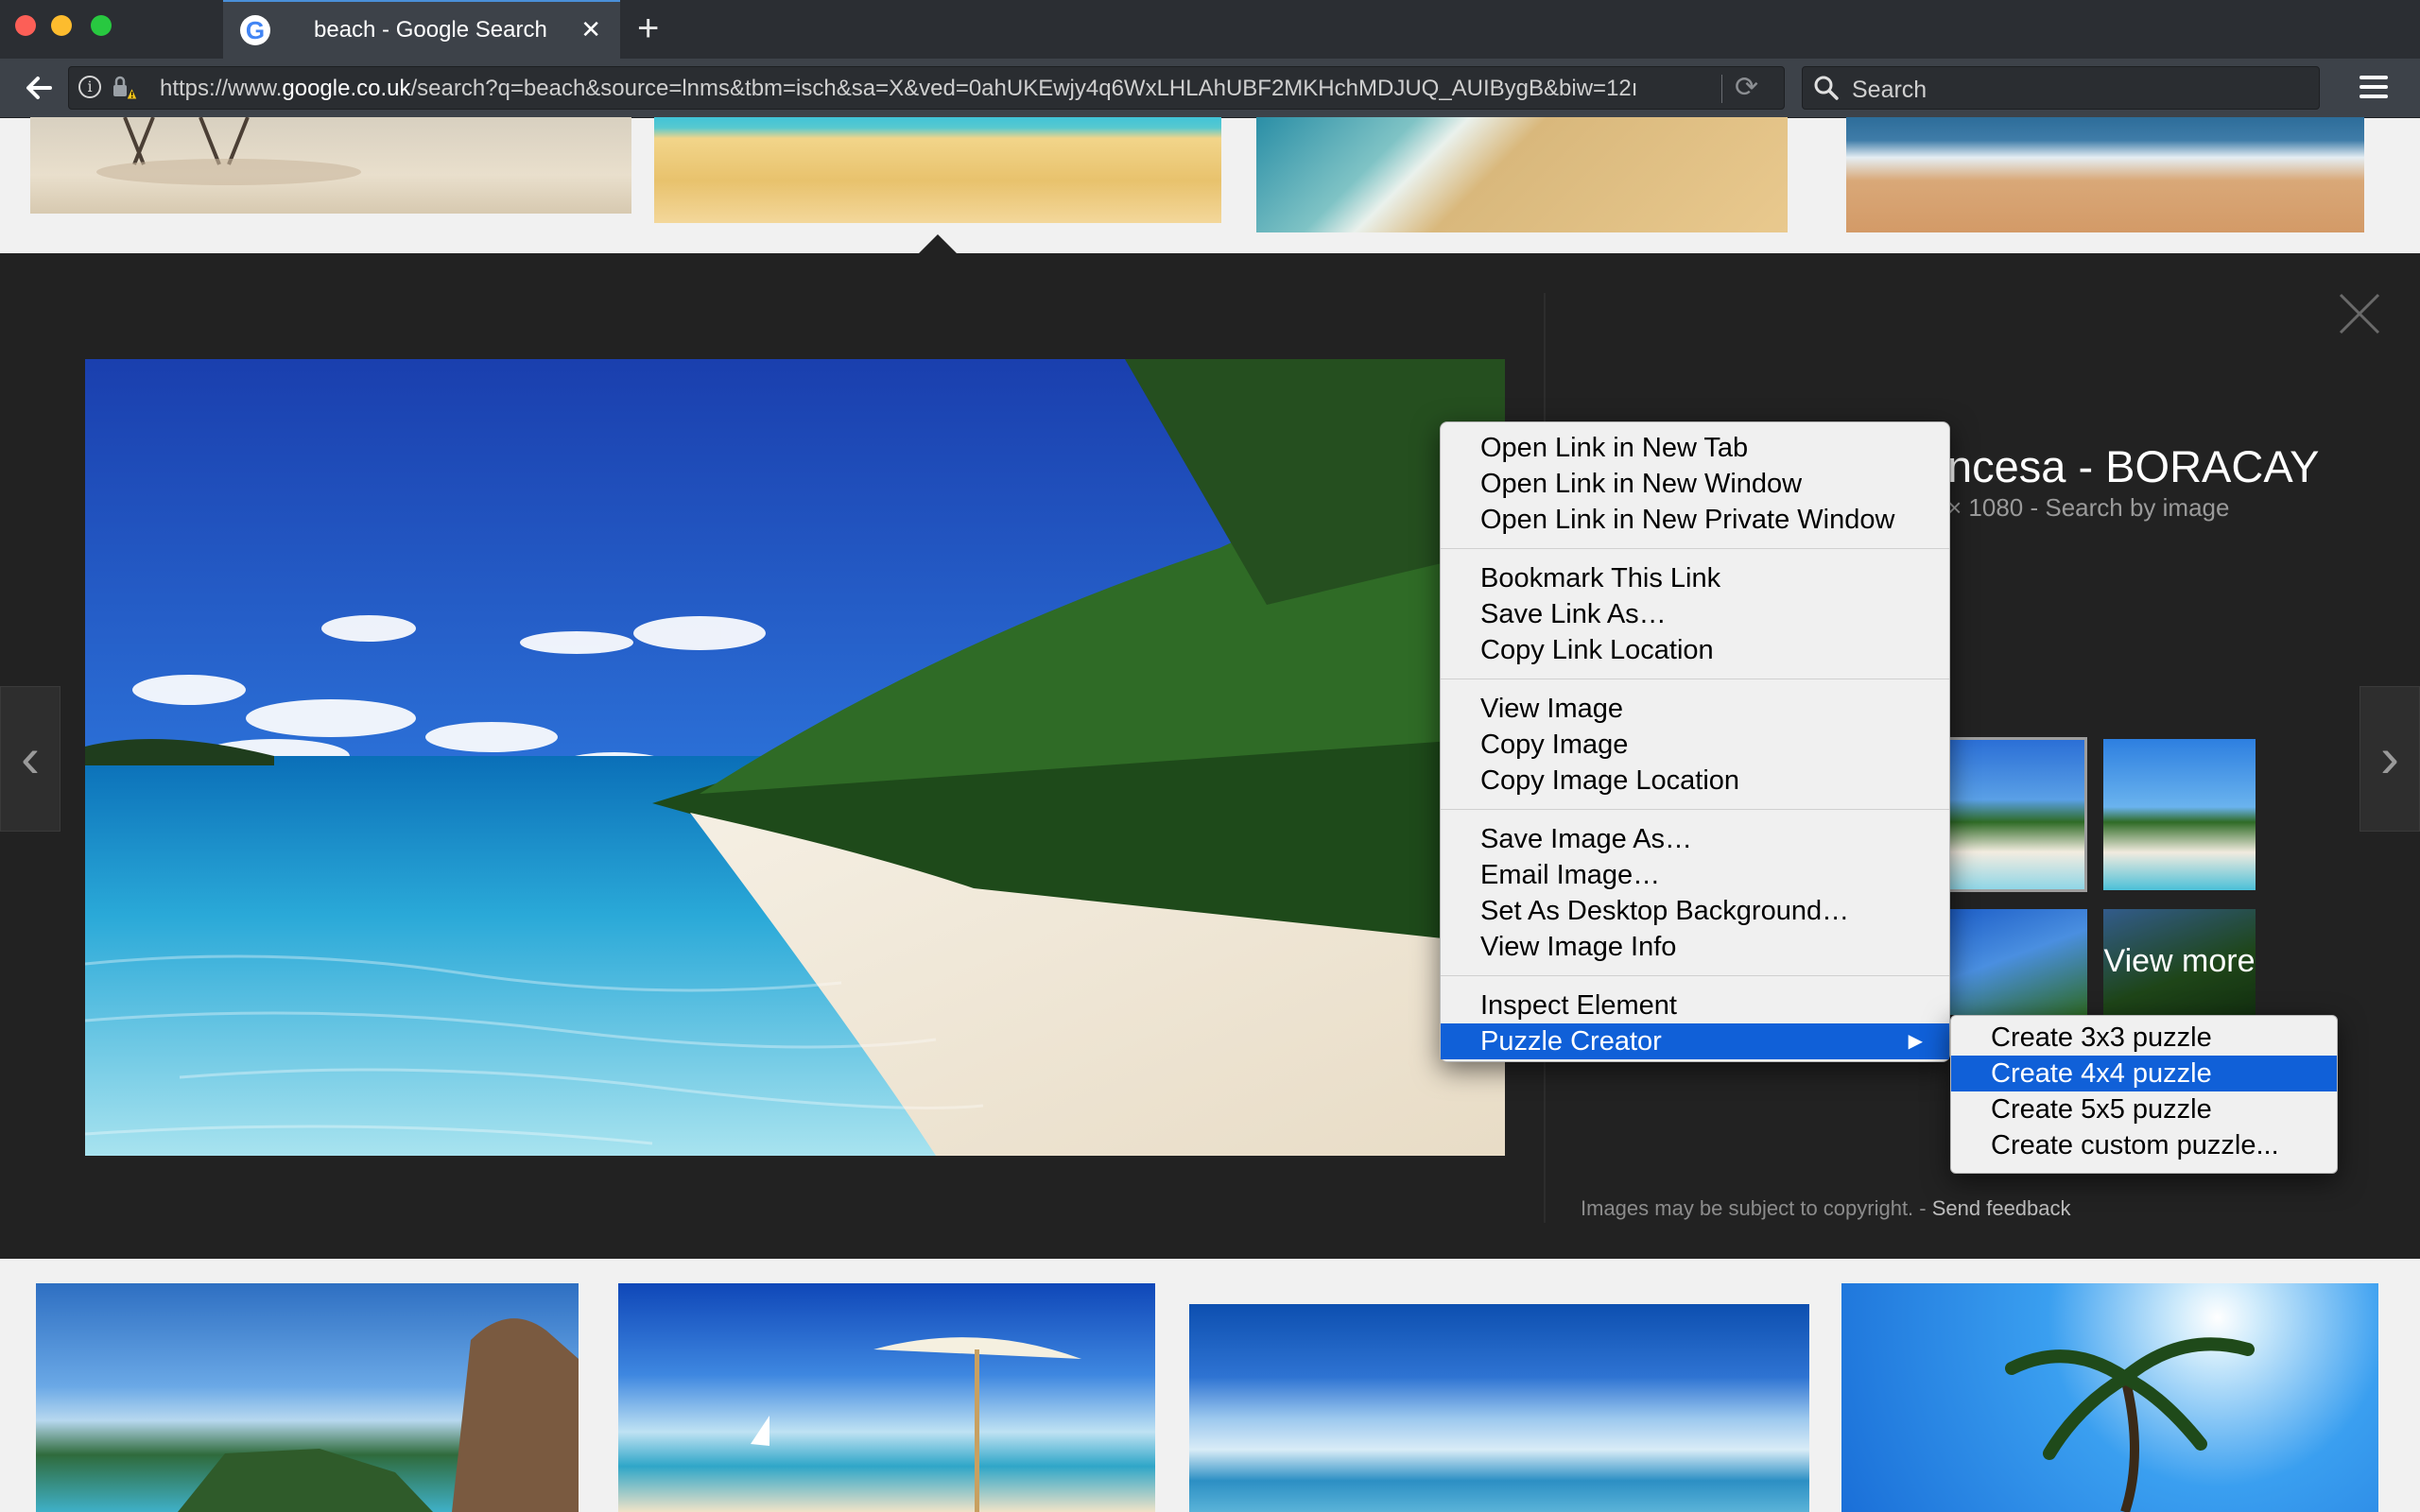  Describe the element at coordinates (2137, 507) in the screenshot. I see `search-by-image-link: Search by image` at that location.